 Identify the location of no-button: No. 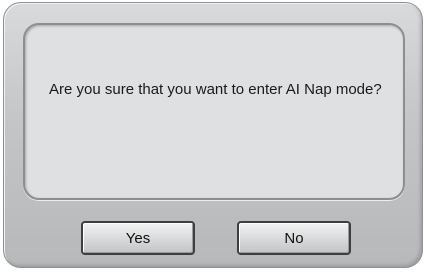
(294, 238).